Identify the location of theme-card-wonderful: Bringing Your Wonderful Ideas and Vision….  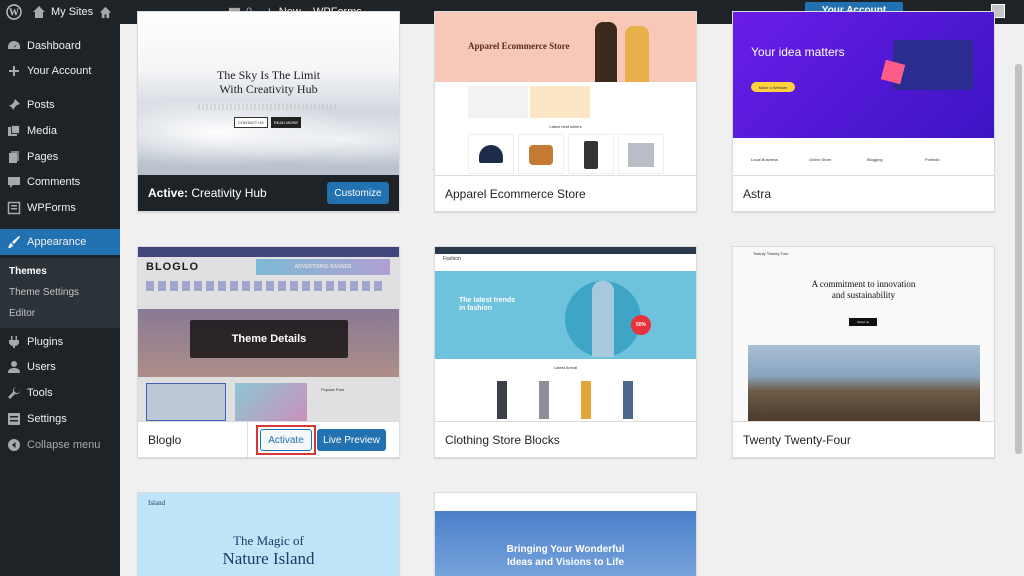
(565, 534).